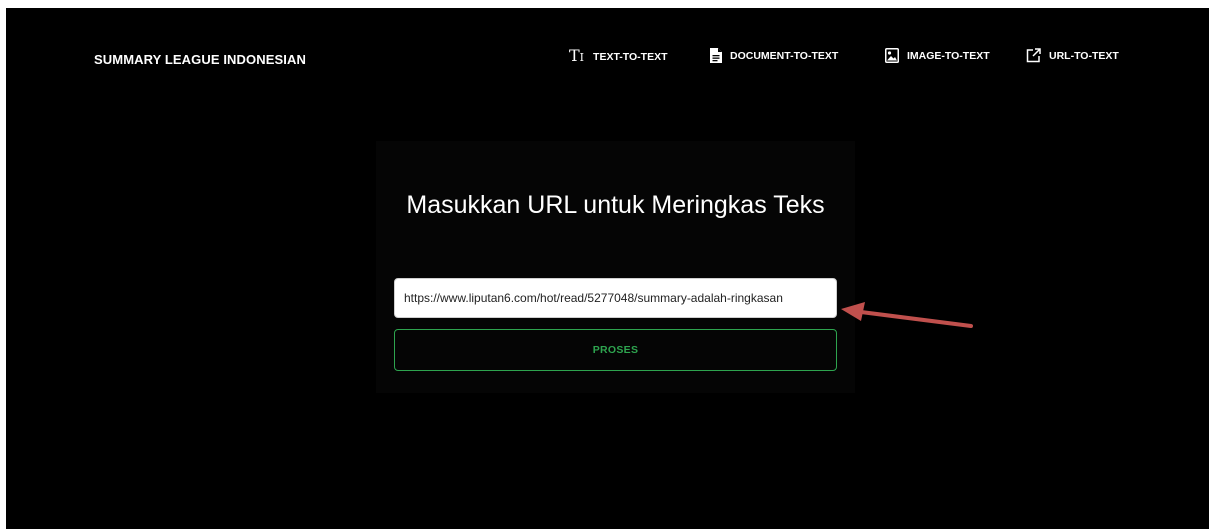  Describe the element at coordinates (577, 55) in the screenshot. I see `text-size-icon: TI` at that location.